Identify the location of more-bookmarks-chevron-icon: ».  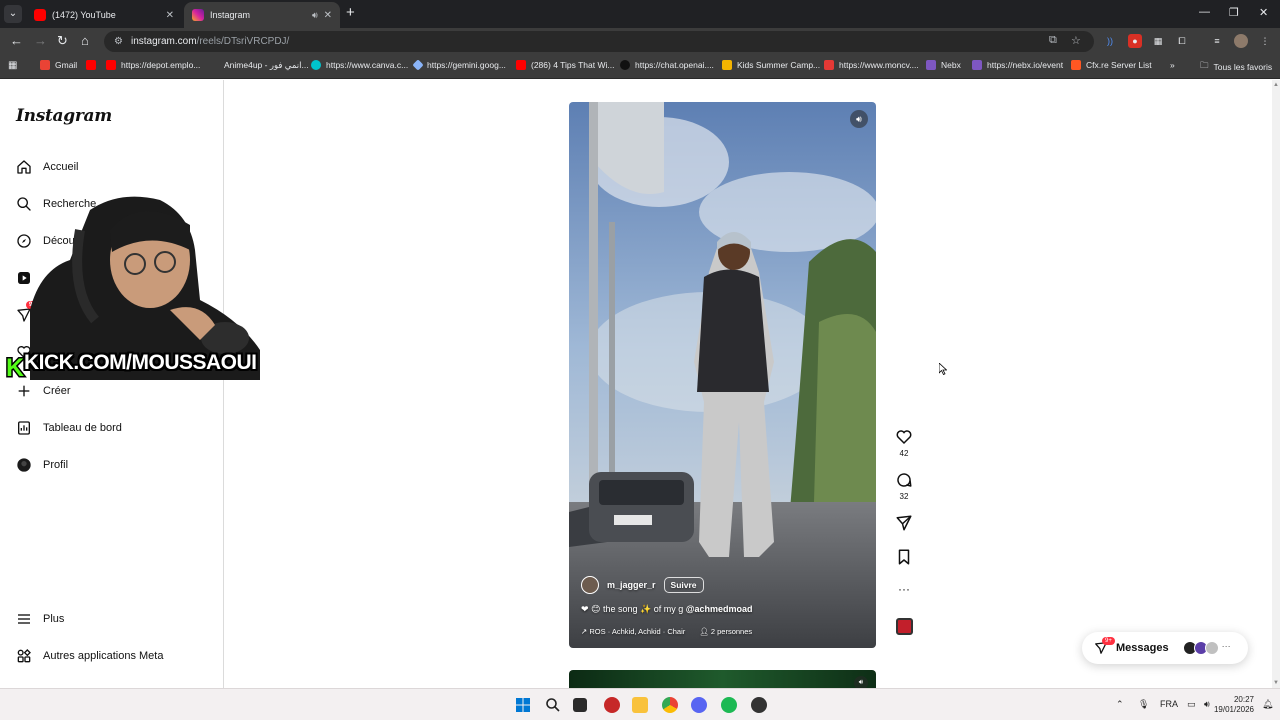
(1172, 65).